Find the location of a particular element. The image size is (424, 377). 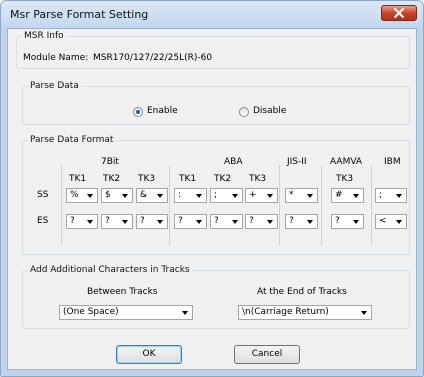

es-7bit-tk2-select: ? is located at coordinates (117, 221).